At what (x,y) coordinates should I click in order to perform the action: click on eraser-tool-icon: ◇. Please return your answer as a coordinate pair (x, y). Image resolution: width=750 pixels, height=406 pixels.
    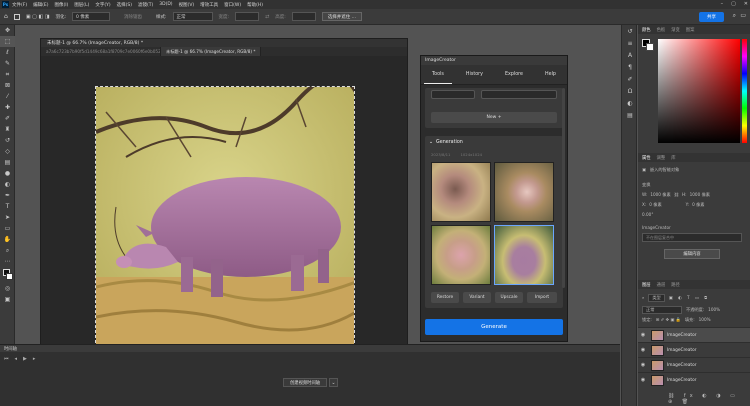
    Looking at the image, I should click on (7, 151).